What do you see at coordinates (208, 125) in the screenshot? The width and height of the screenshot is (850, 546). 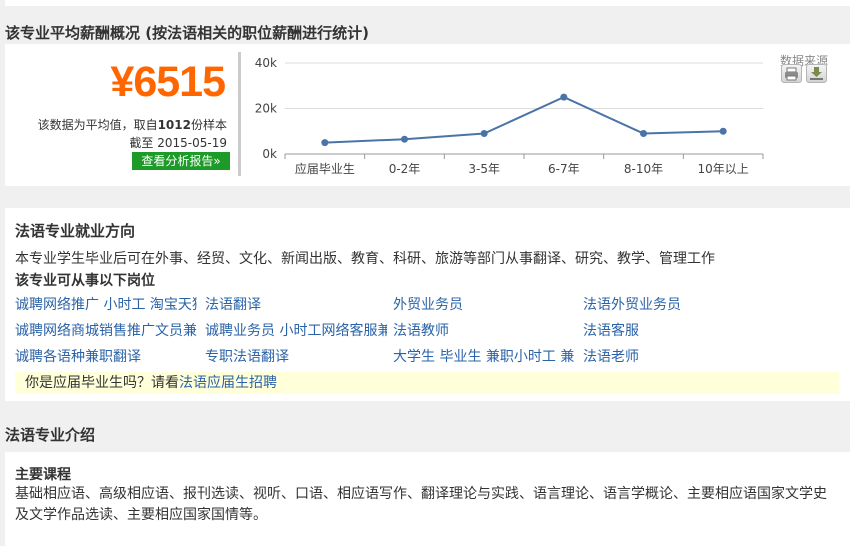 I see `avg-suffix: 份样本` at bounding box center [208, 125].